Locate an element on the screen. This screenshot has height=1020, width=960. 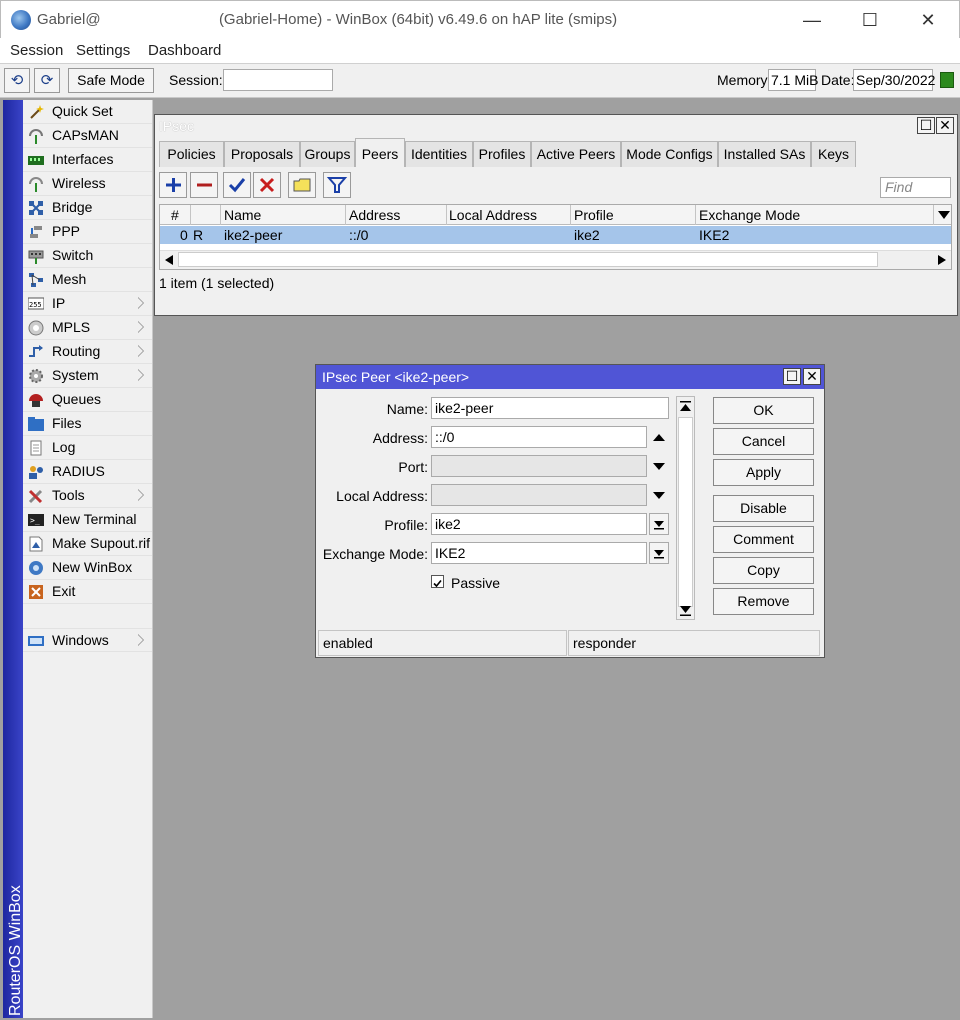
col-name: Name is located at coordinates (242, 215).